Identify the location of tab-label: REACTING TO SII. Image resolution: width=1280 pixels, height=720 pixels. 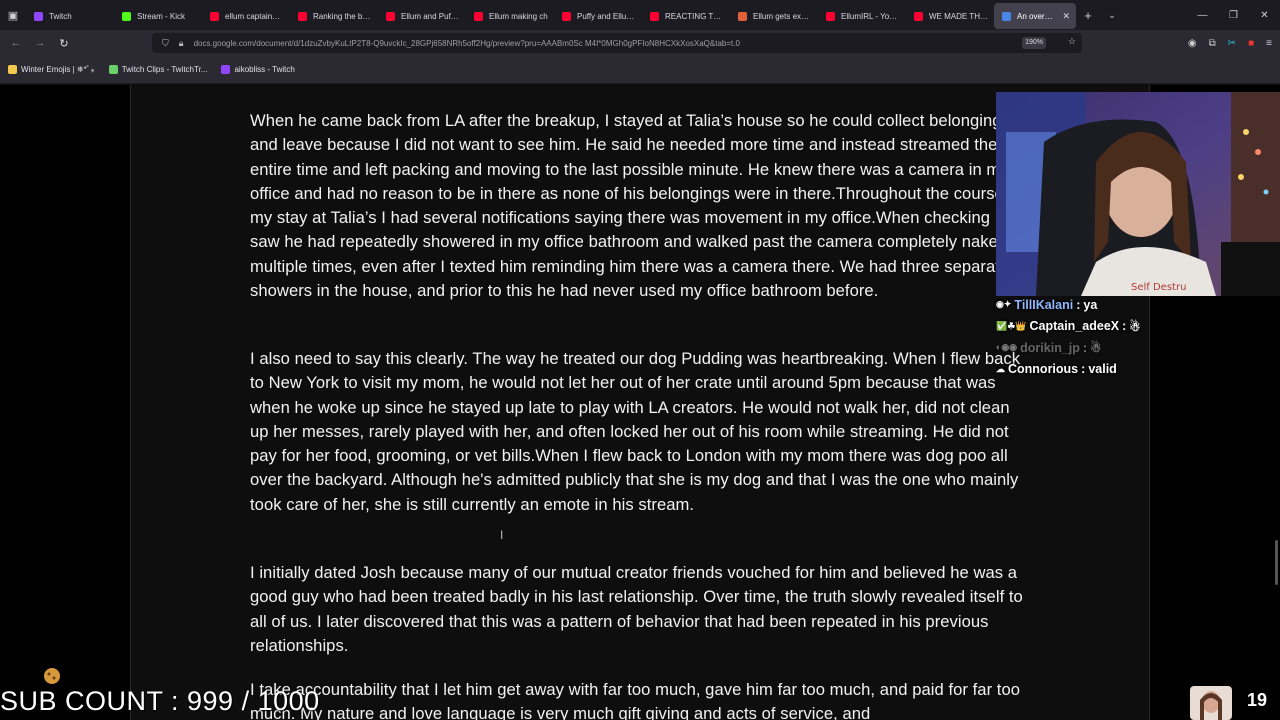
(694, 16).